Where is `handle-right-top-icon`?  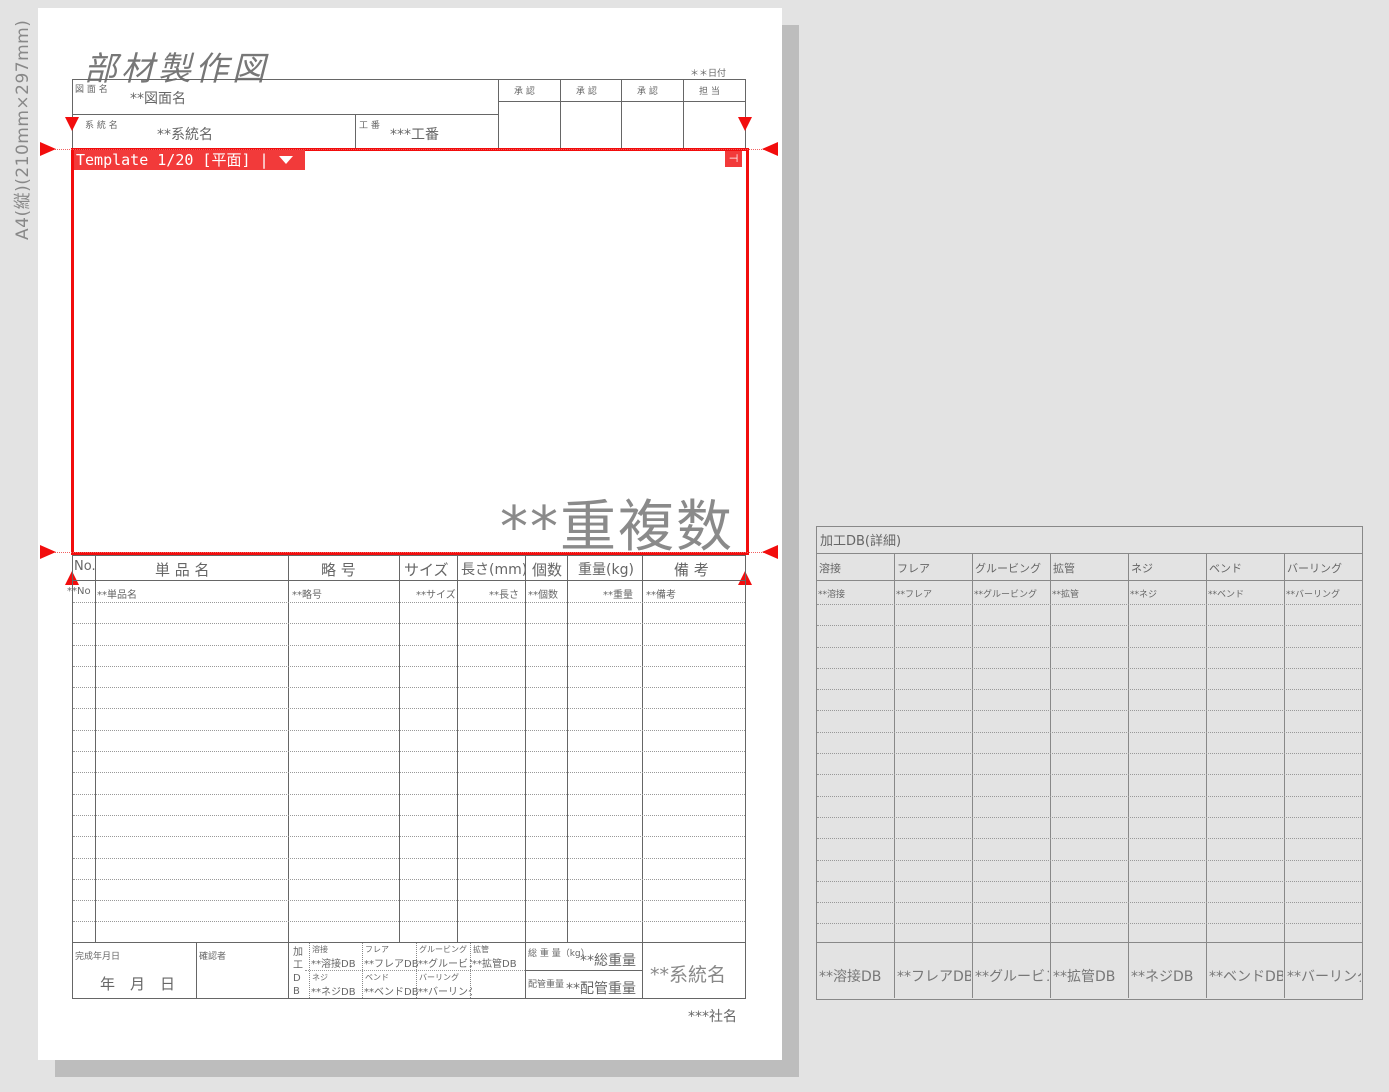
handle-right-top-icon is located at coordinates (770, 149).